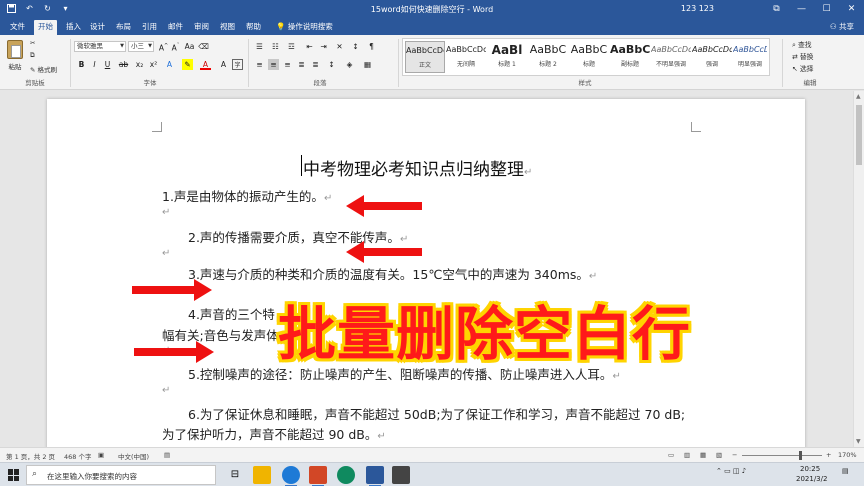 The image size is (864, 486). What do you see at coordinates (203, 46) in the screenshot?
I see `clear-format-icon: ⌫` at bounding box center [203, 46].